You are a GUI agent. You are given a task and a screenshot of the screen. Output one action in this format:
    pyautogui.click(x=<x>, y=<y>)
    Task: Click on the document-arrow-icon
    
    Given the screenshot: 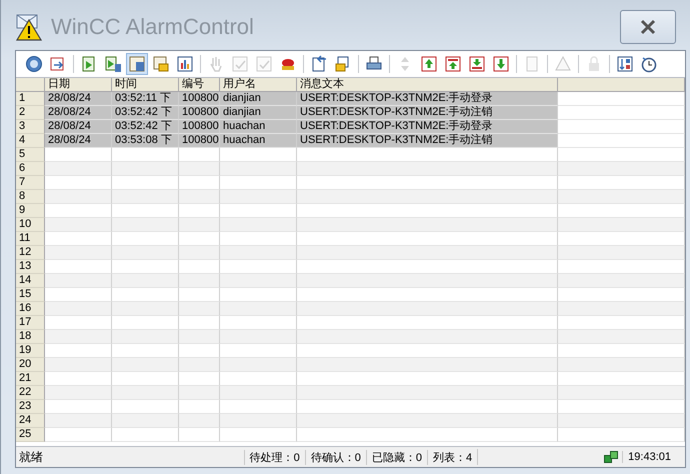 What is the action you would take?
    pyautogui.click(x=319, y=64)
    